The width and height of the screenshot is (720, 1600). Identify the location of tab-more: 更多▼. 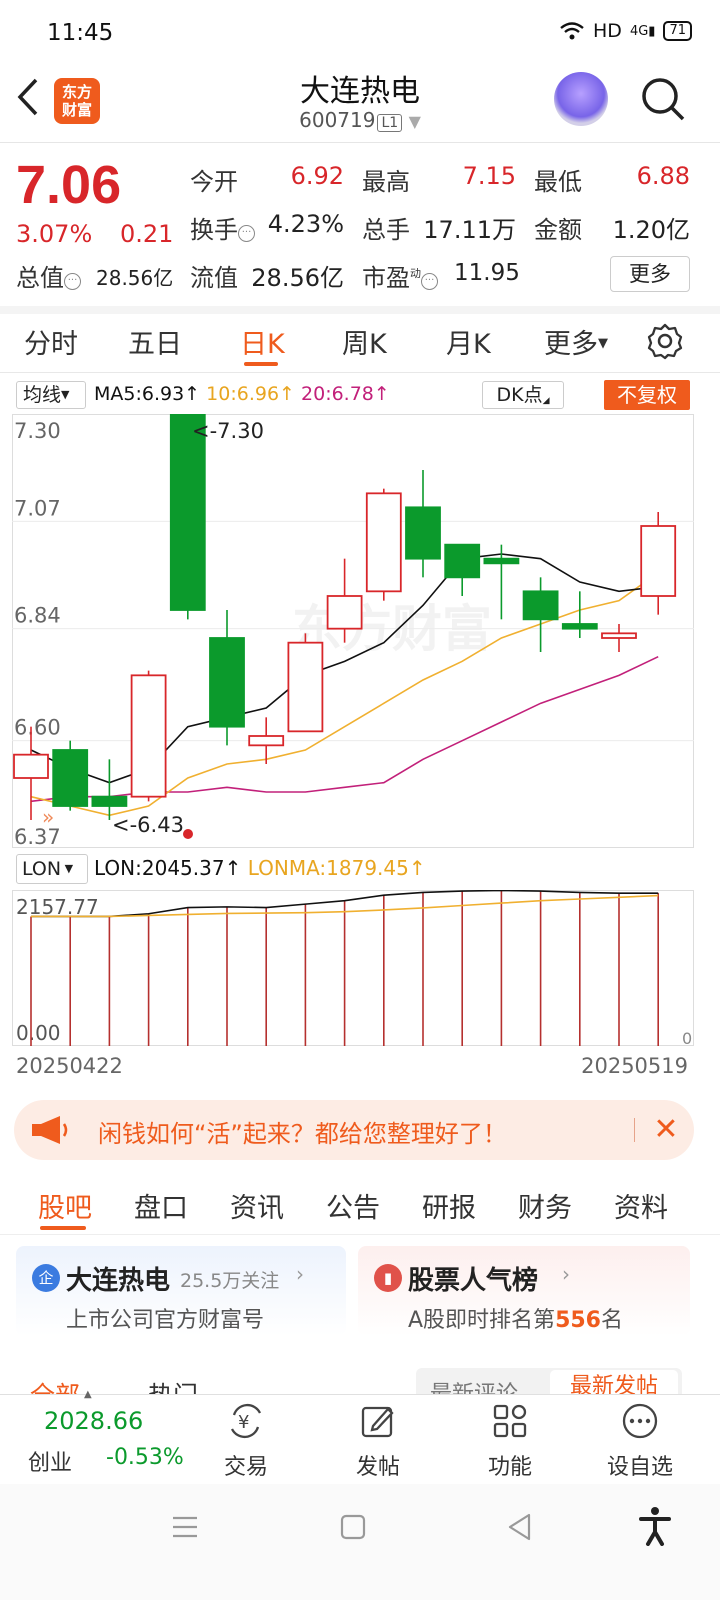
(576, 341).